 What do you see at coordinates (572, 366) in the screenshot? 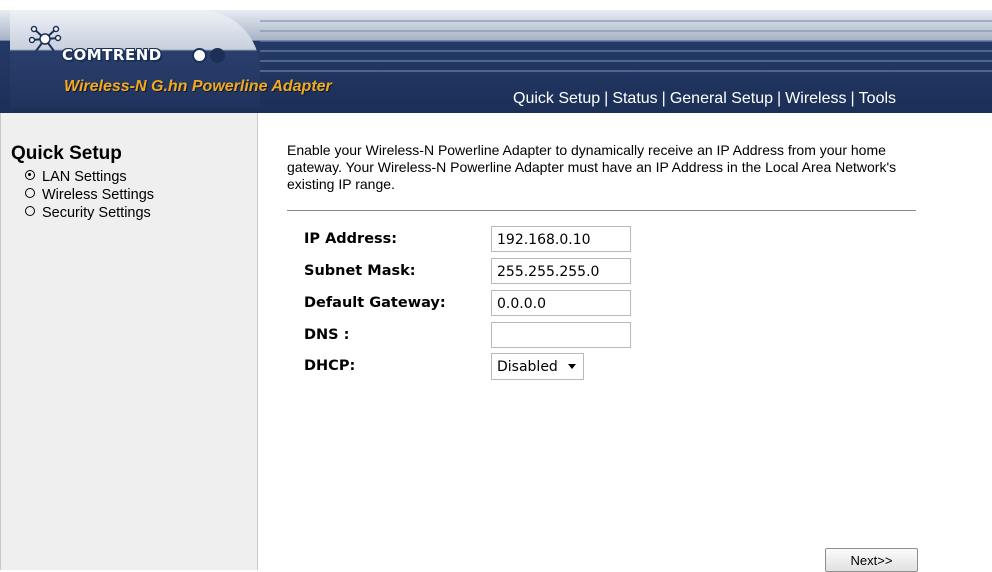
I see `chevron-down-icon` at bounding box center [572, 366].